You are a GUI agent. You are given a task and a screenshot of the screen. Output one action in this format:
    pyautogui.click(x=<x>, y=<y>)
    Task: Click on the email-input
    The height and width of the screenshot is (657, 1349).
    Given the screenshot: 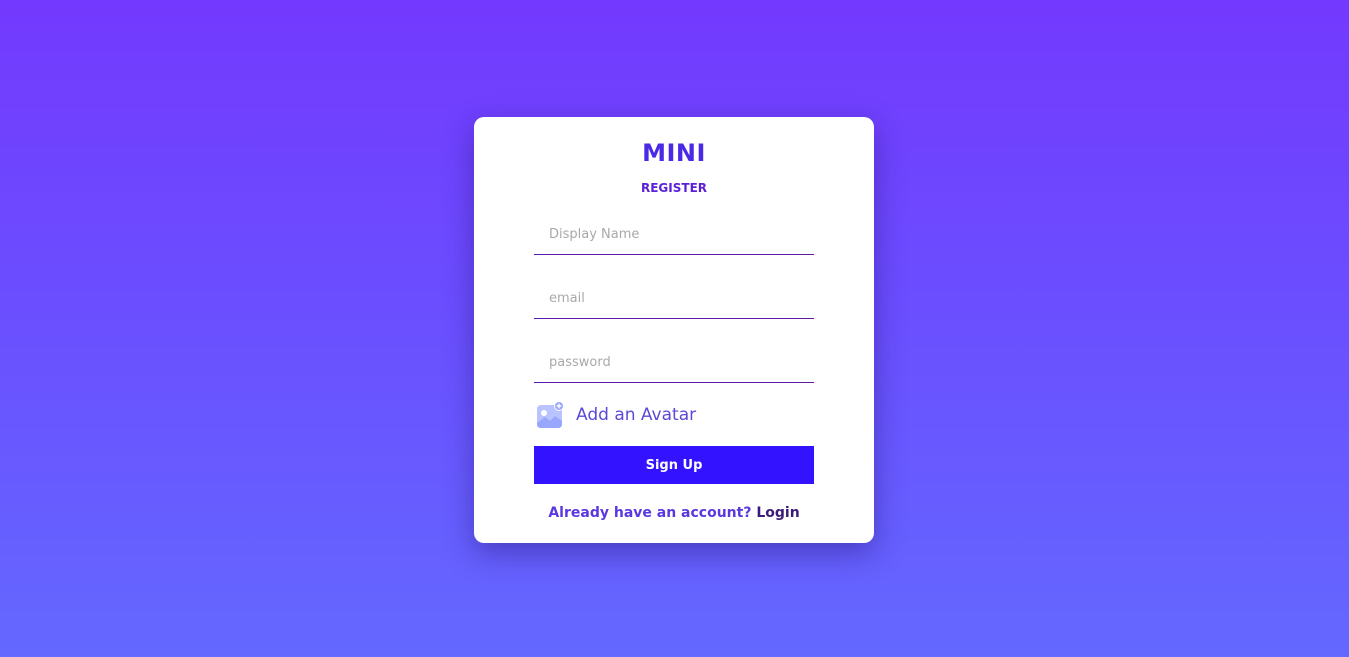 What is the action you would take?
    pyautogui.click(x=674, y=299)
    